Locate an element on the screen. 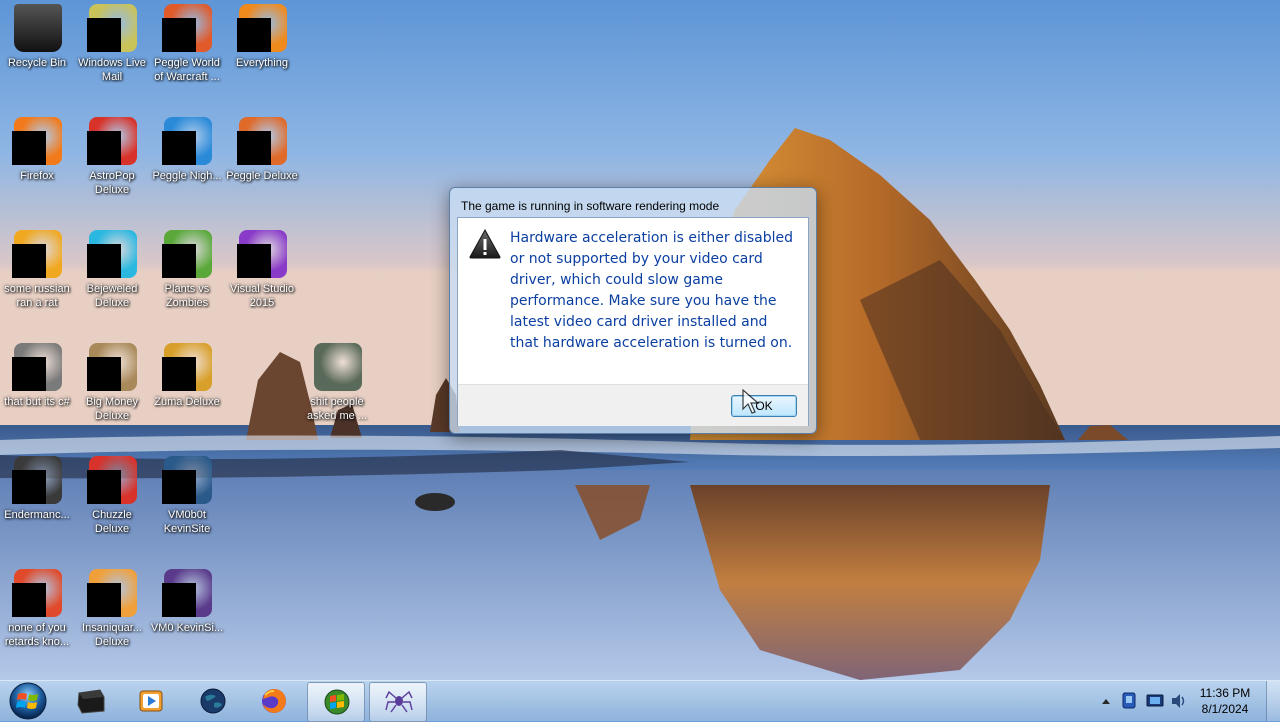 The height and width of the screenshot is (722, 1280). endermanch-icon is located at coordinates (37, 481).